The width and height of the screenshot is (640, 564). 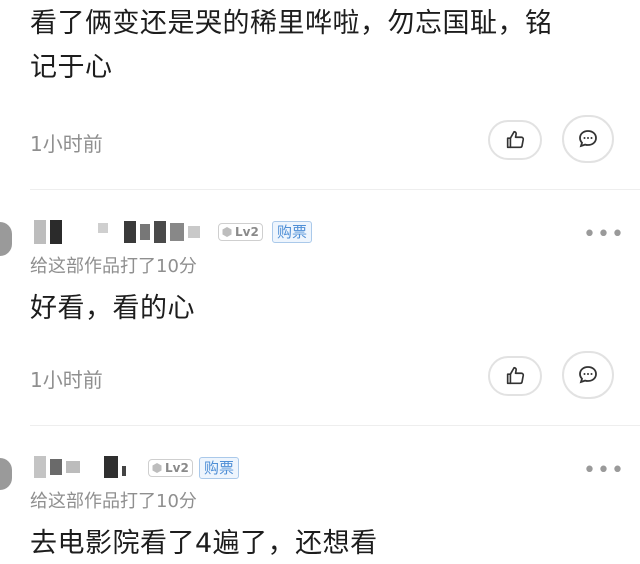 What do you see at coordinates (112, 308) in the screenshot?
I see `comment-text: 好看，看的心` at bounding box center [112, 308].